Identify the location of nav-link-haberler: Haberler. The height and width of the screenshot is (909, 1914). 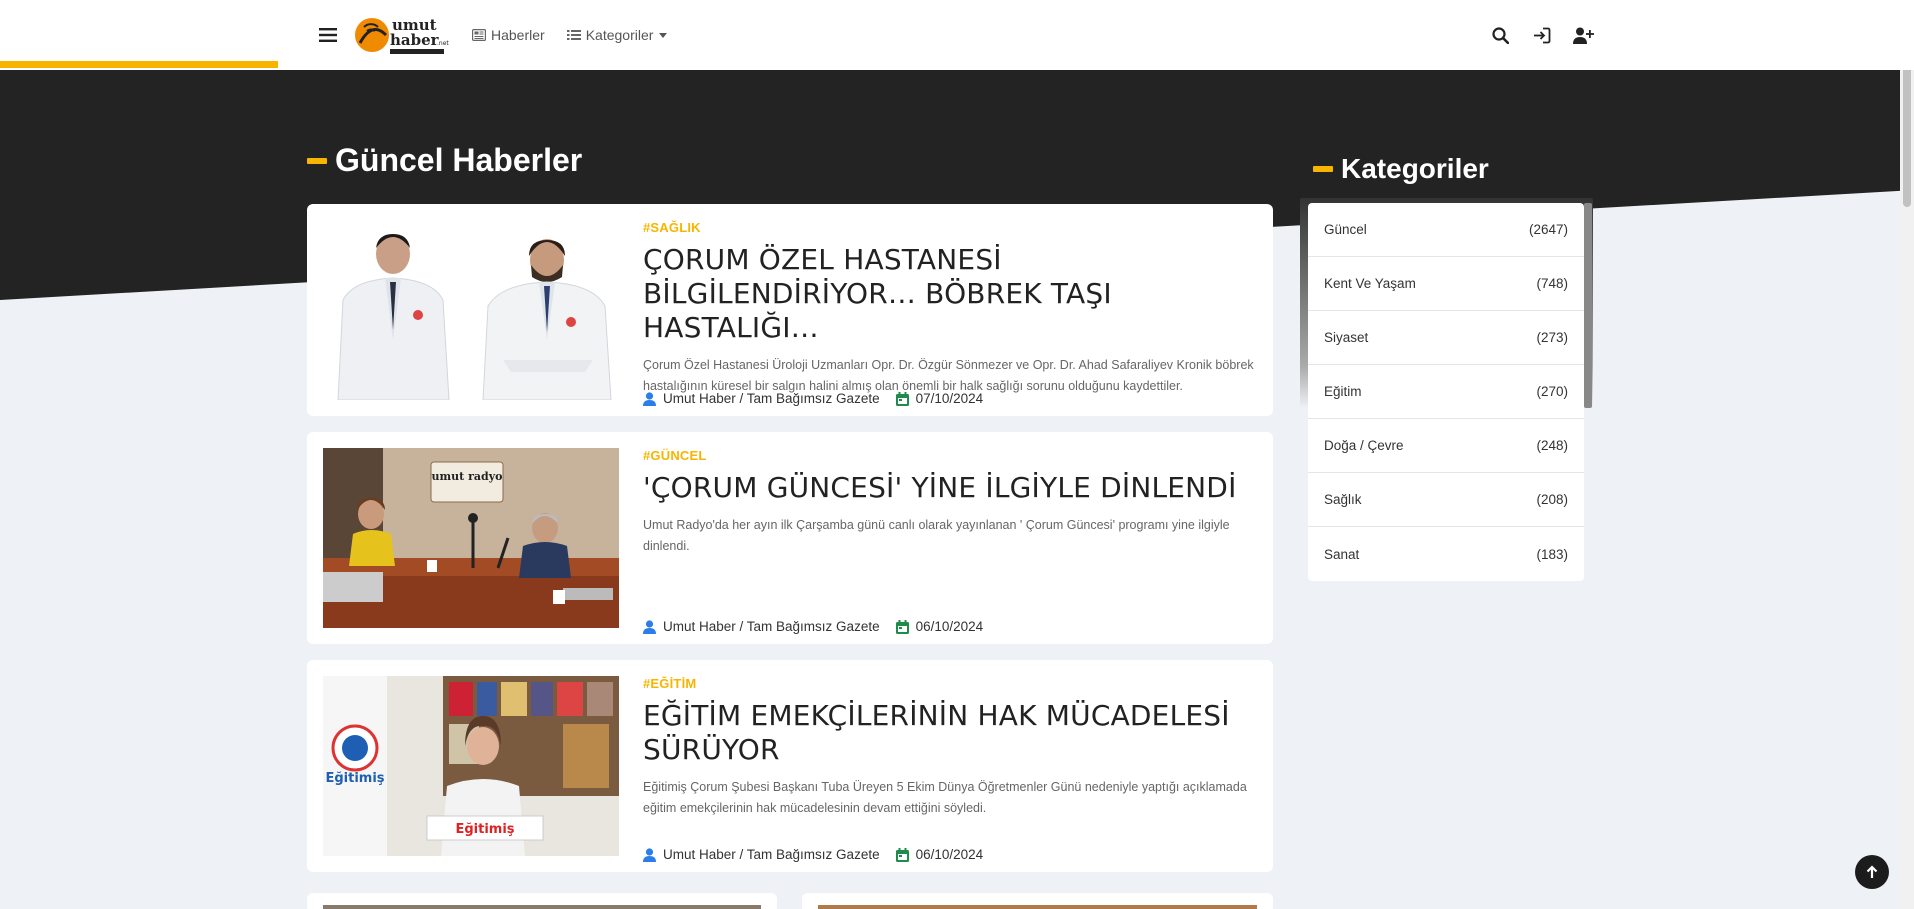
(508, 35).